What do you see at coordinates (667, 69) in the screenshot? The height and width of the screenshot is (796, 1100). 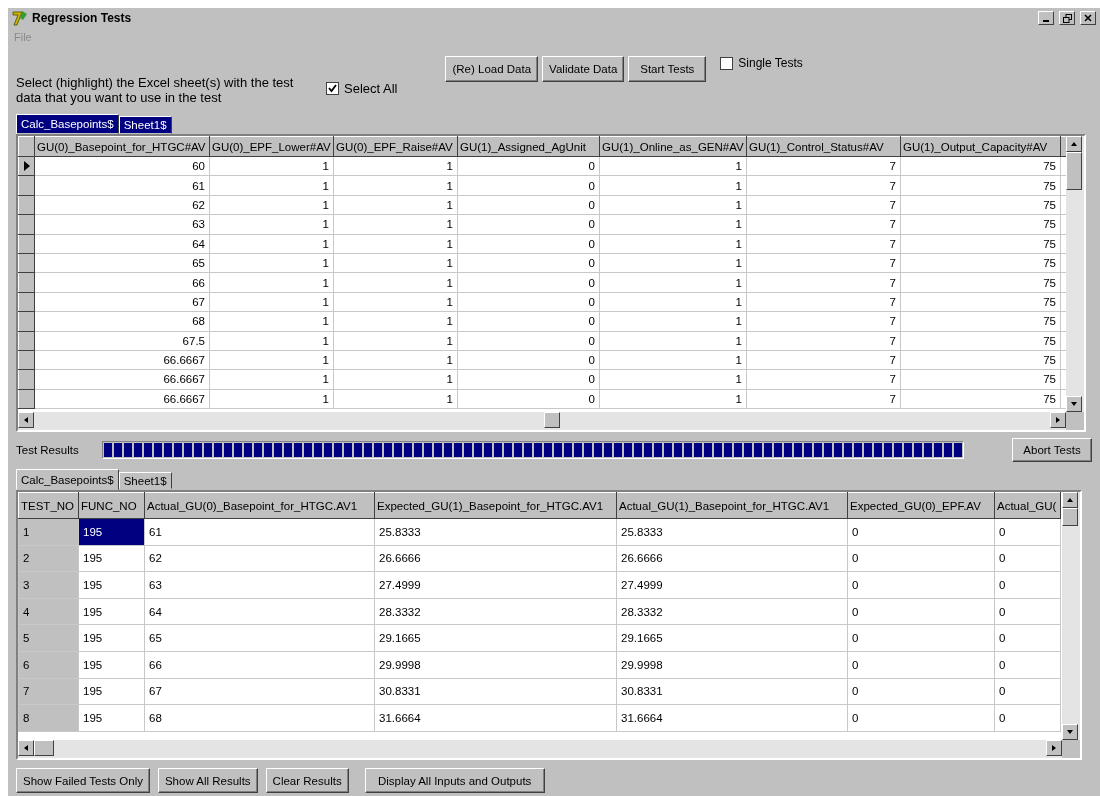 I see `toolbar-button: Start Tests` at bounding box center [667, 69].